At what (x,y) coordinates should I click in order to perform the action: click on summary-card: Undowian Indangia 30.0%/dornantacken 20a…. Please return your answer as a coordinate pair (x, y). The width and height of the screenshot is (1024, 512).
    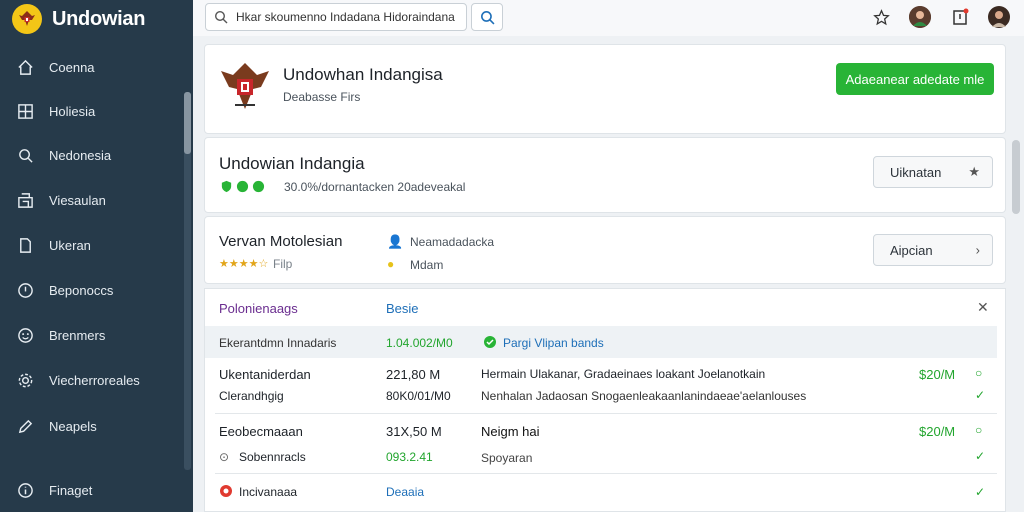
    Looking at the image, I should click on (605, 175).